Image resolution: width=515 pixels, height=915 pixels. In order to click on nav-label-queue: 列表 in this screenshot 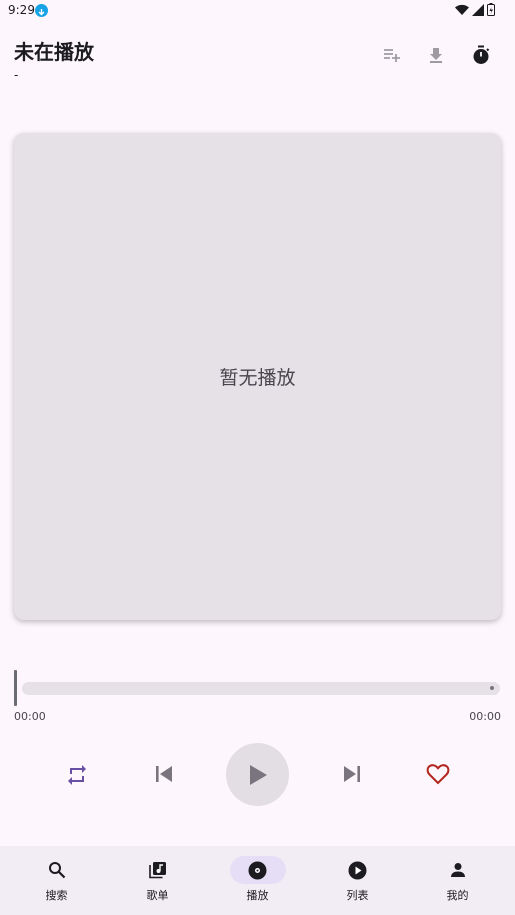, I will do `click(357, 895)`.